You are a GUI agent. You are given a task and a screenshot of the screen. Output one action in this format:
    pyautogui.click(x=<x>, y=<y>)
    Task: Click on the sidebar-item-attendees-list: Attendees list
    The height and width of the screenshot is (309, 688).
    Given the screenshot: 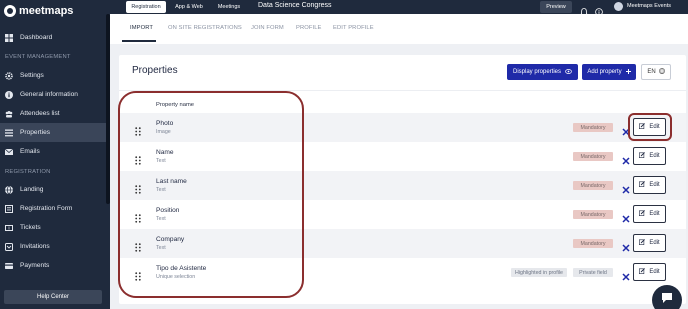 What is the action you would take?
    pyautogui.click(x=53, y=113)
    